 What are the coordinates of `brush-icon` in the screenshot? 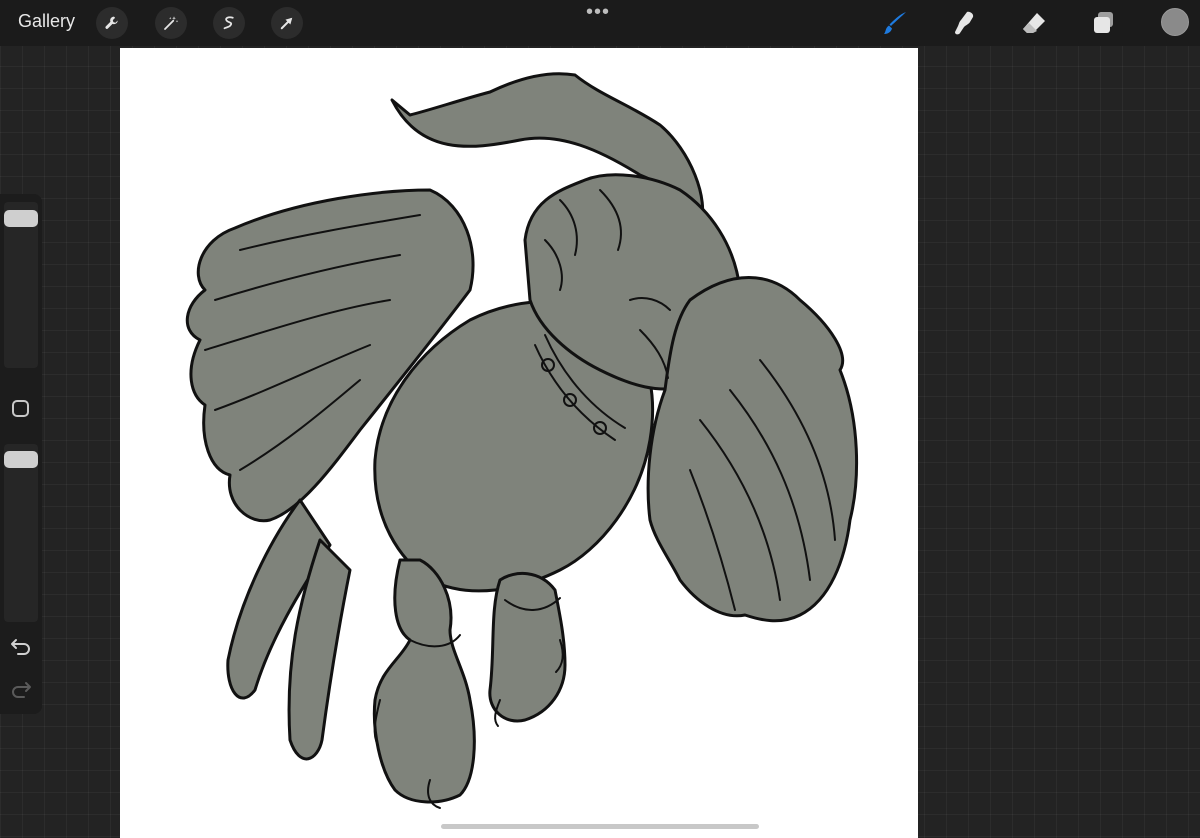 It's located at (895, 23).